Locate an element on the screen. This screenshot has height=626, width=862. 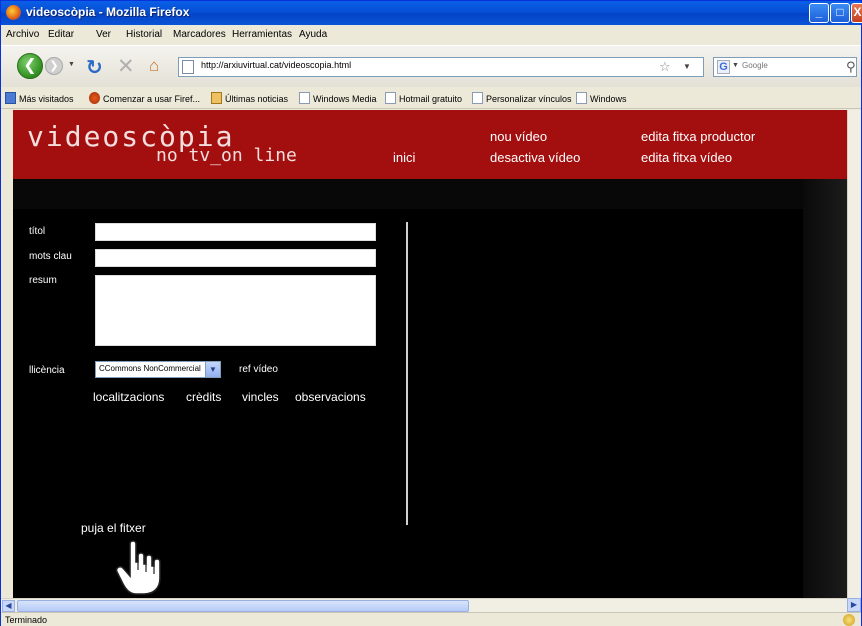
window-title: videoscòpia - Mozilla Firefox is located at coordinates (108, 12).